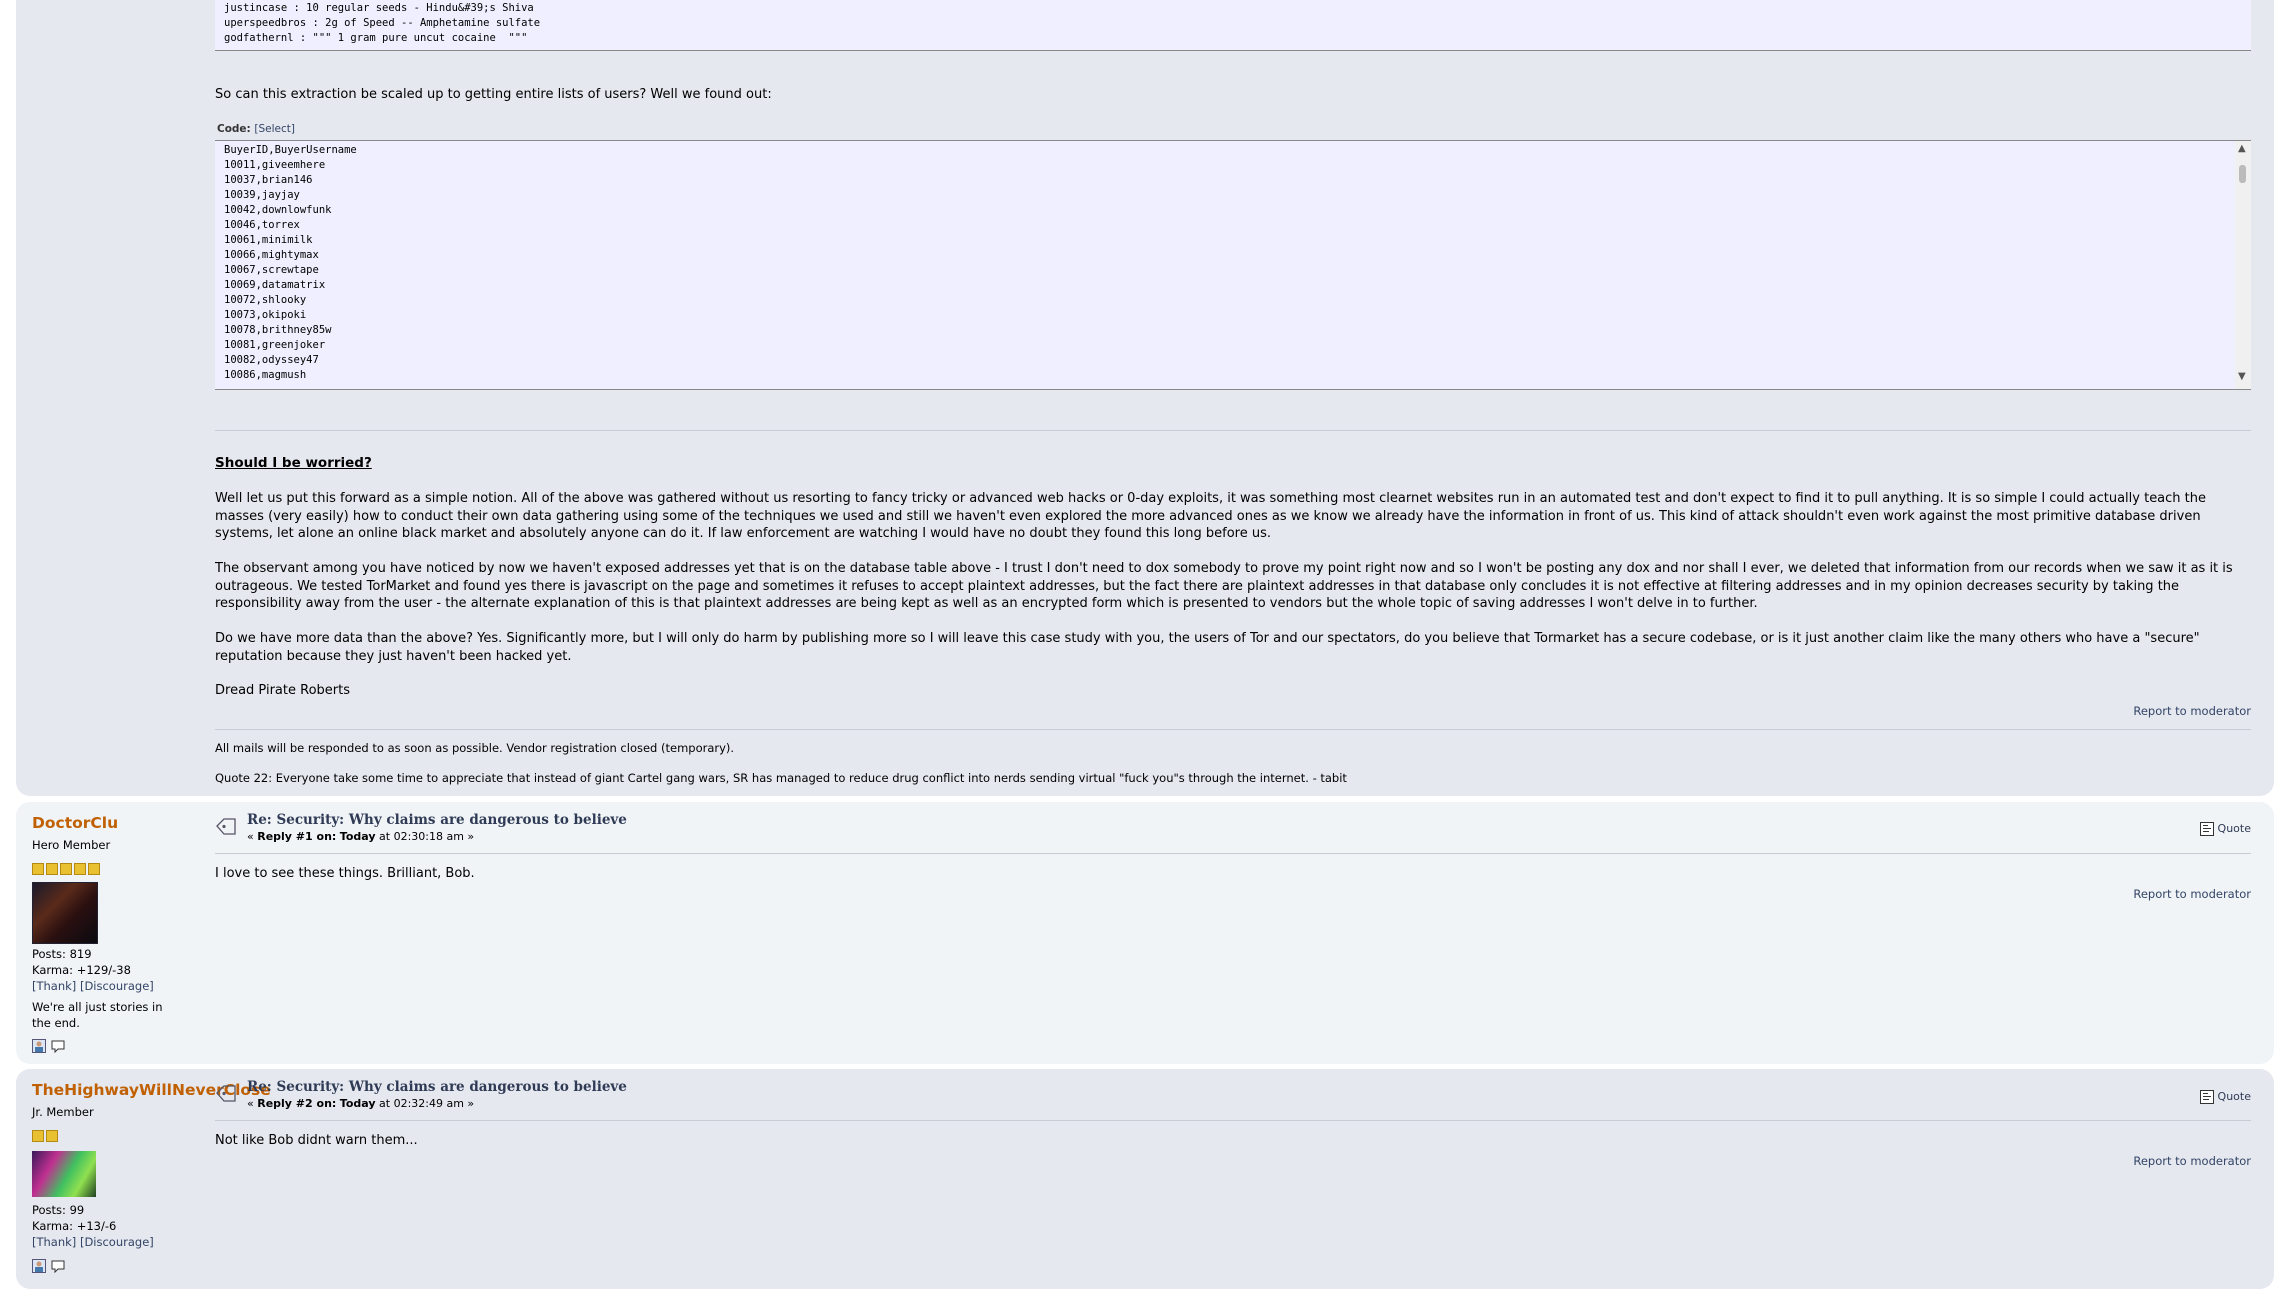 This screenshot has height=1289, width=2279. I want to click on reply-info: « Reply #2 on: Today at 02:32:49 am », so click(360, 1103).